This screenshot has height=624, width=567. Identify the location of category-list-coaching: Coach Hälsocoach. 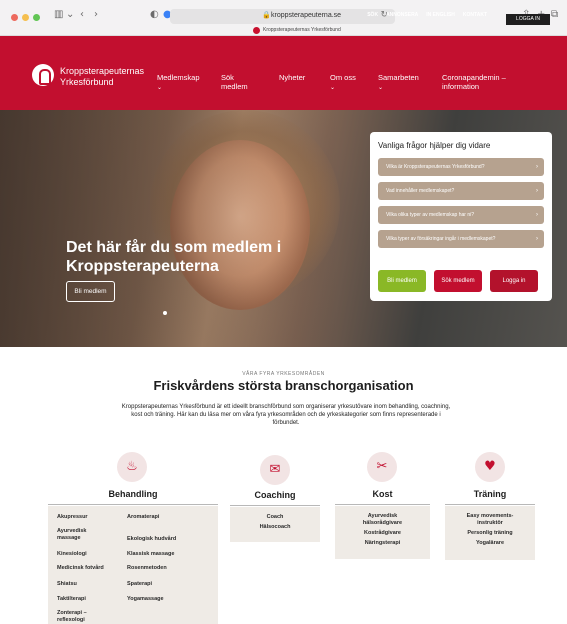
(275, 524).